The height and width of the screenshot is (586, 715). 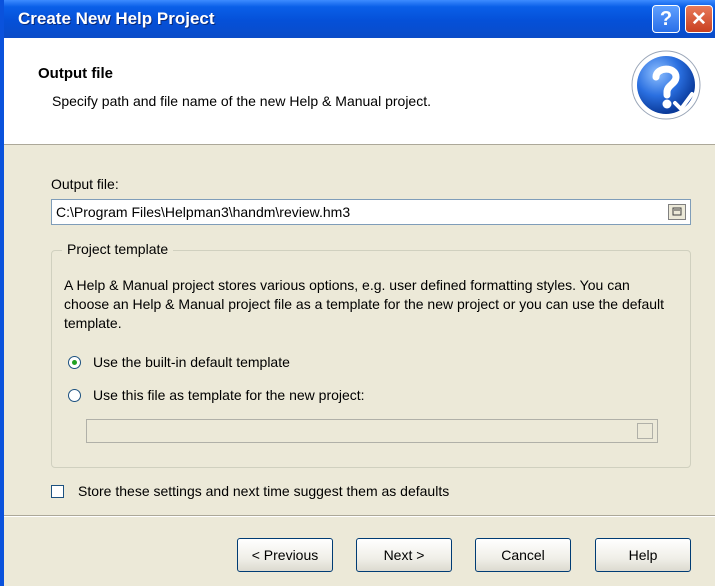 What do you see at coordinates (74, 395) in the screenshot?
I see `radio-button` at bounding box center [74, 395].